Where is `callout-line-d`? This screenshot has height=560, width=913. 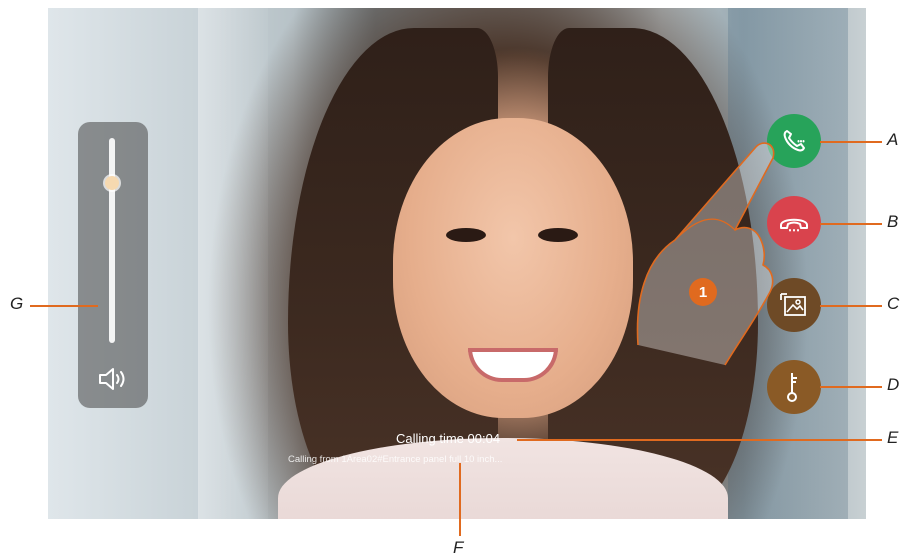
callout-line-d is located at coordinates (851, 387).